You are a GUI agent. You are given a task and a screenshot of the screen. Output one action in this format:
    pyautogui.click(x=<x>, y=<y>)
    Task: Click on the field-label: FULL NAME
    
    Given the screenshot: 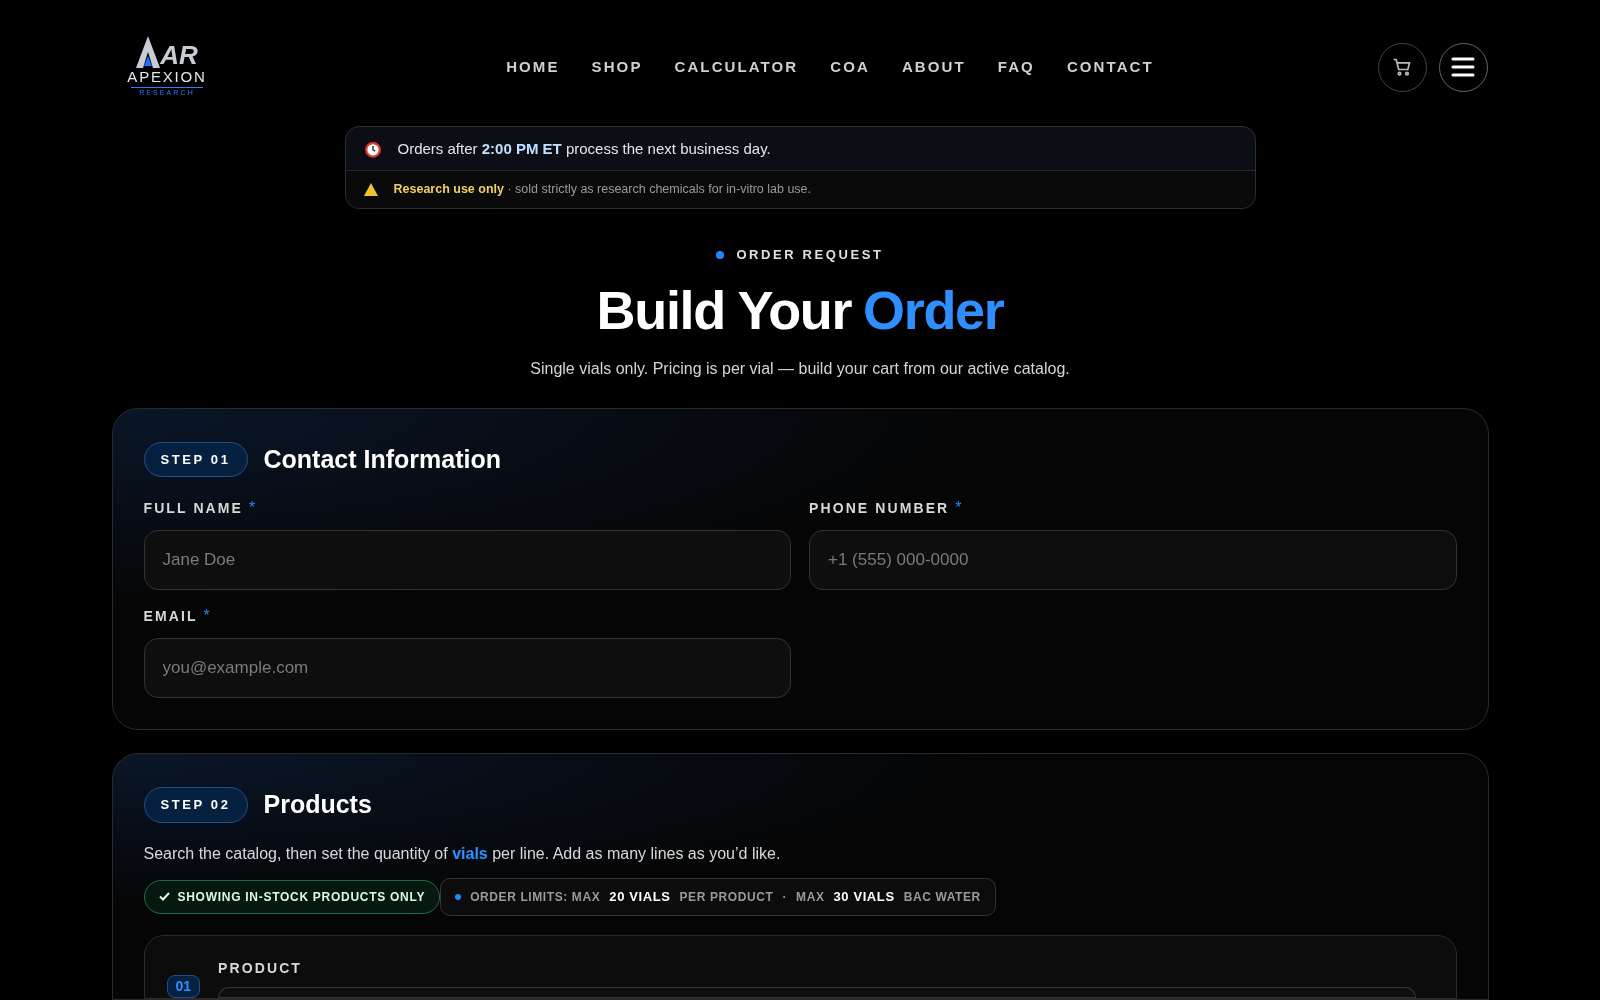 What is the action you would take?
    pyautogui.click(x=193, y=508)
    